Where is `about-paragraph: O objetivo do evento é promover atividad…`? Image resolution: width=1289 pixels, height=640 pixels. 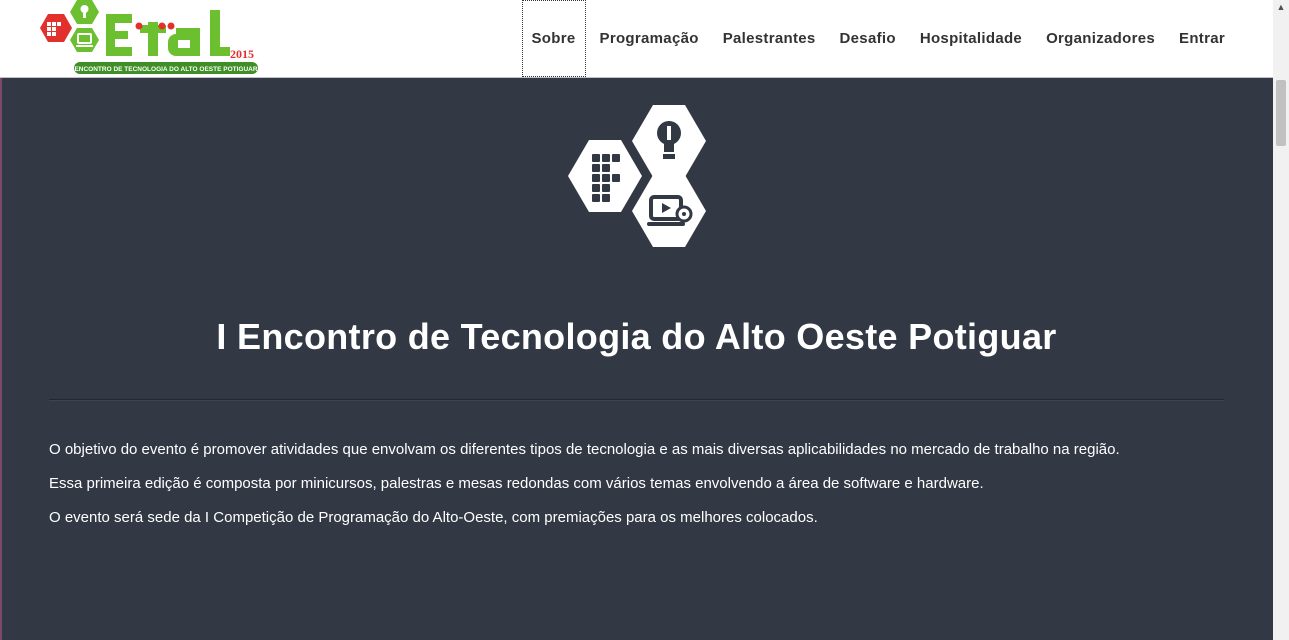 about-paragraph: O objetivo do evento é promover atividad… is located at coordinates (584, 449).